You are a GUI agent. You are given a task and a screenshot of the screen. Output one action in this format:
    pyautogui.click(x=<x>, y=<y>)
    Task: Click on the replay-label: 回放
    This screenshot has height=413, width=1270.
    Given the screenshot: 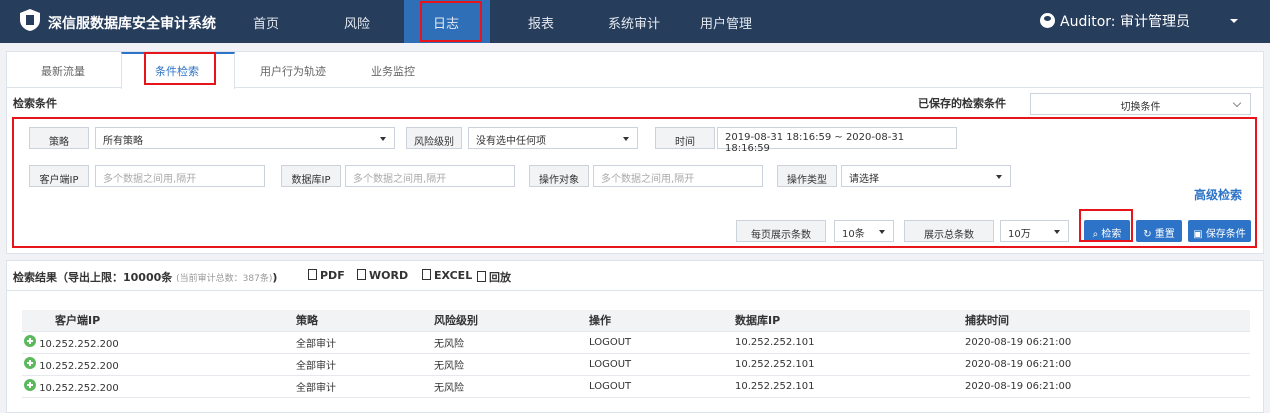 What is the action you would take?
    pyautogui.click(x=500, y=277)
    